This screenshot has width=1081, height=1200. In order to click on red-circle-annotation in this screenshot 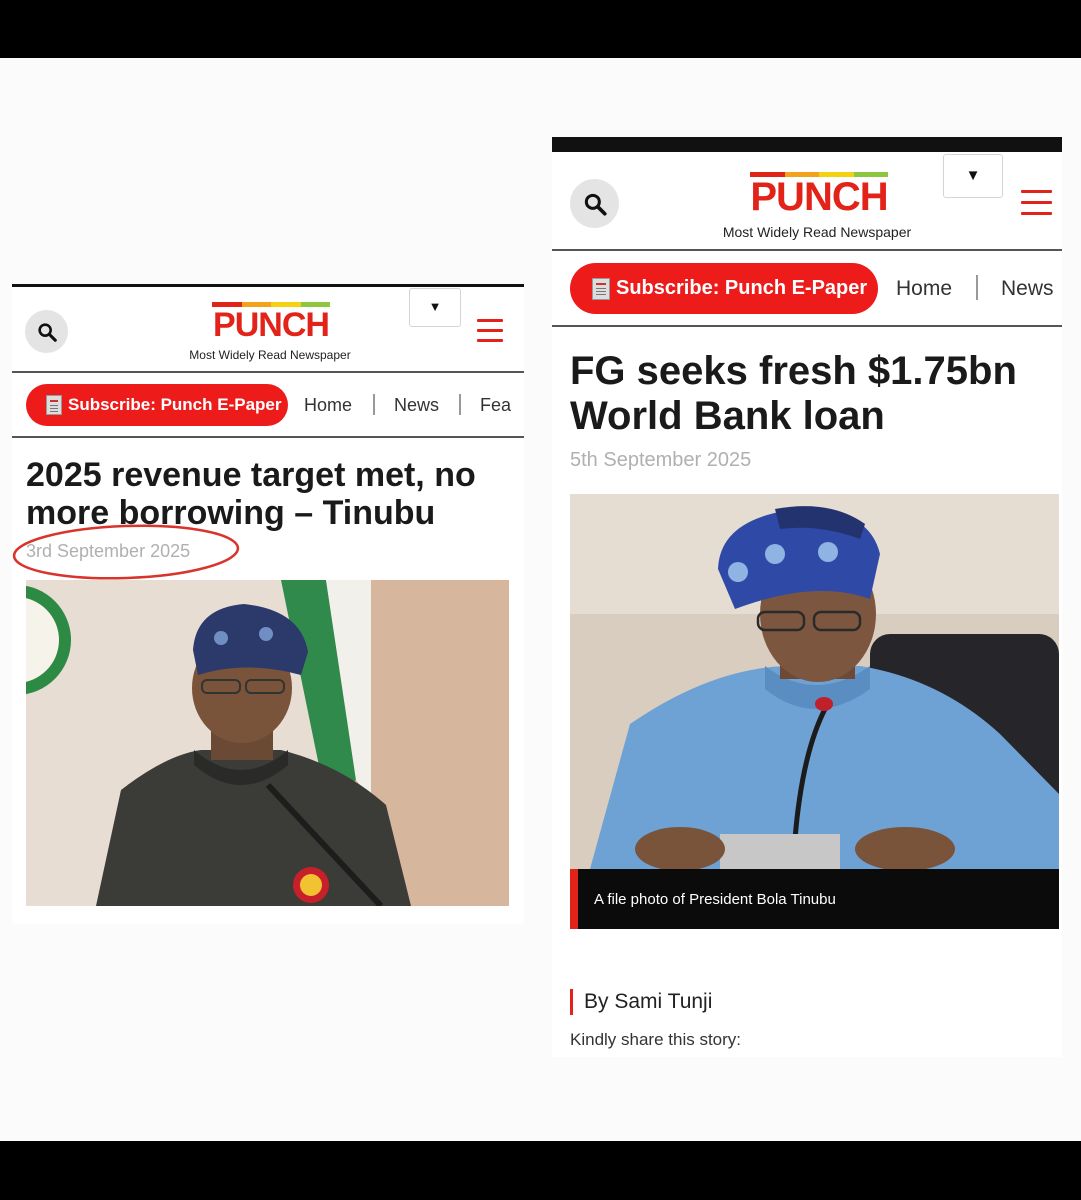, I will do `click(126, 552)`.